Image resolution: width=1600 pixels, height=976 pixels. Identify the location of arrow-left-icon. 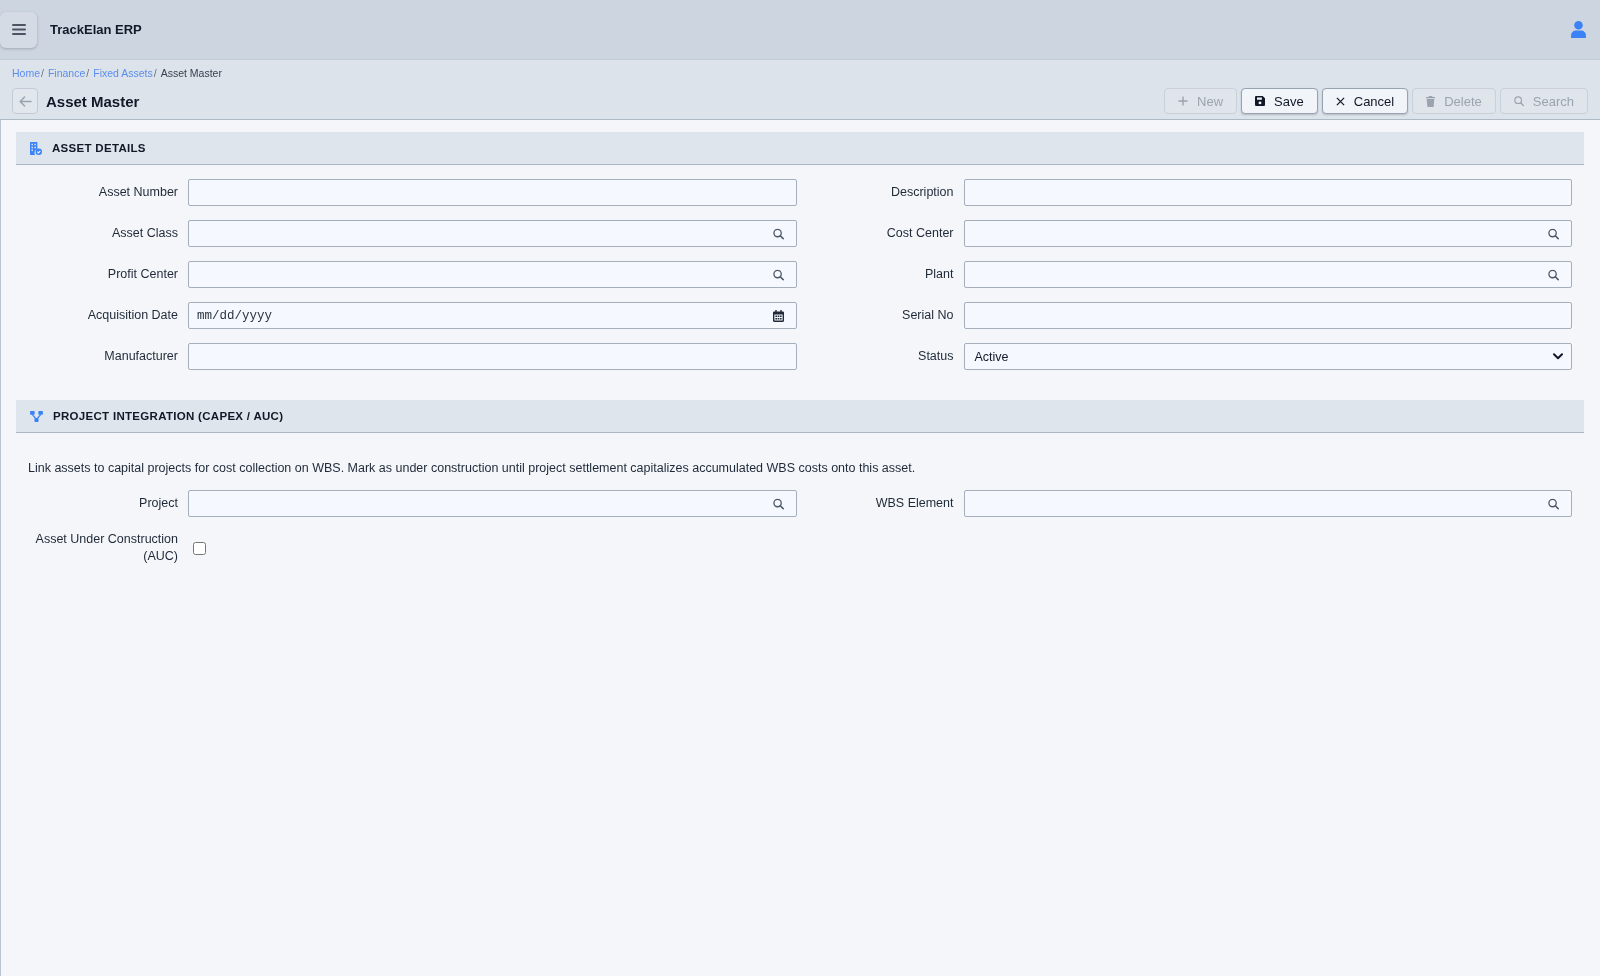
(25, 101).